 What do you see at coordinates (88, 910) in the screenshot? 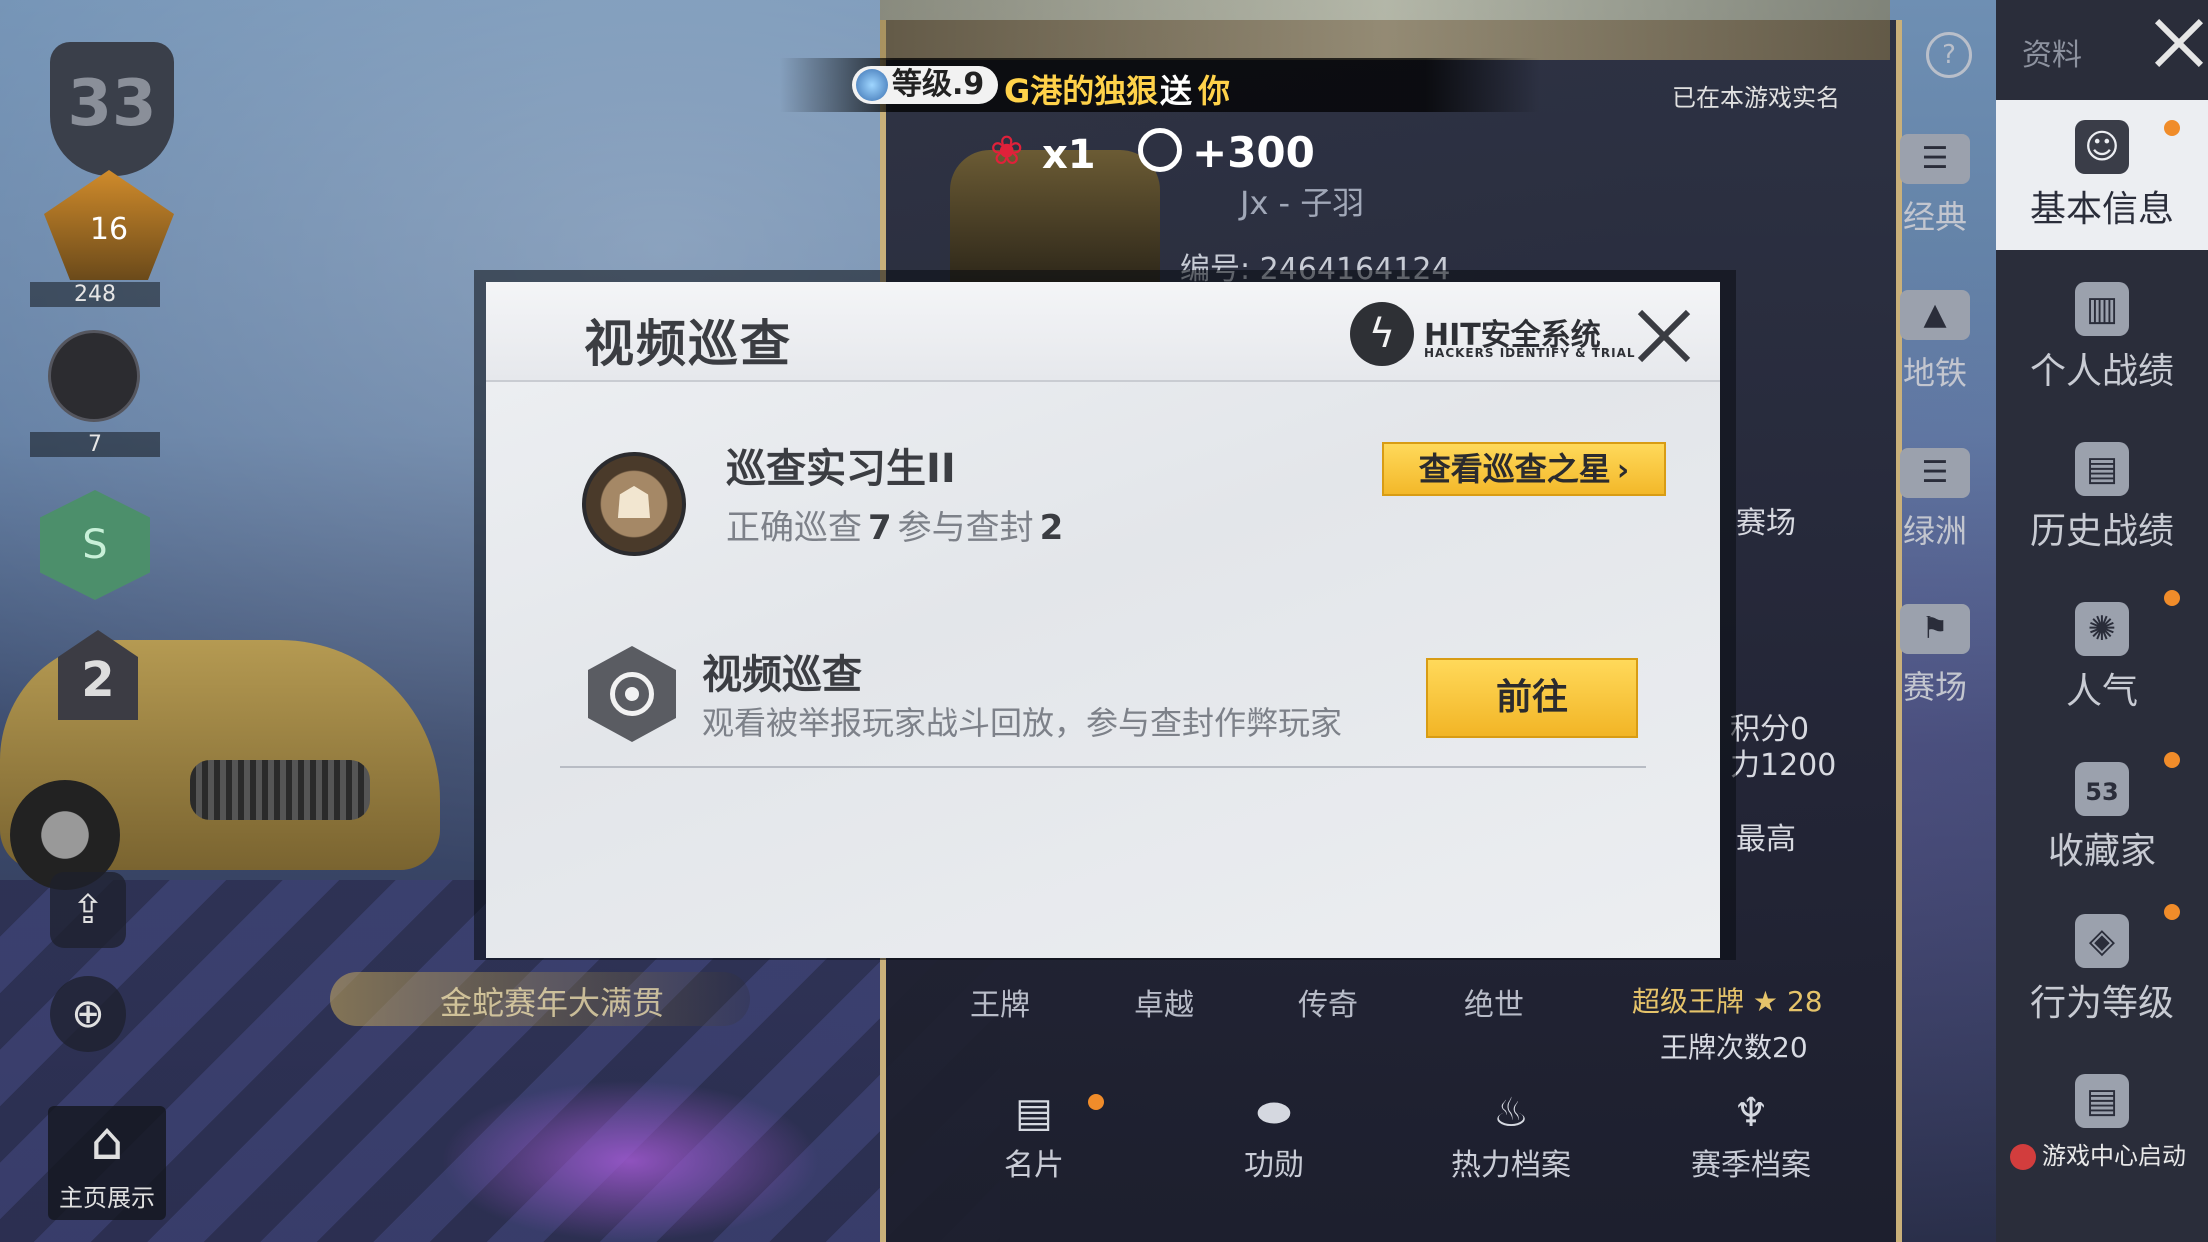
I see `share-icon: ⇪` at bounding box center [88, 910].